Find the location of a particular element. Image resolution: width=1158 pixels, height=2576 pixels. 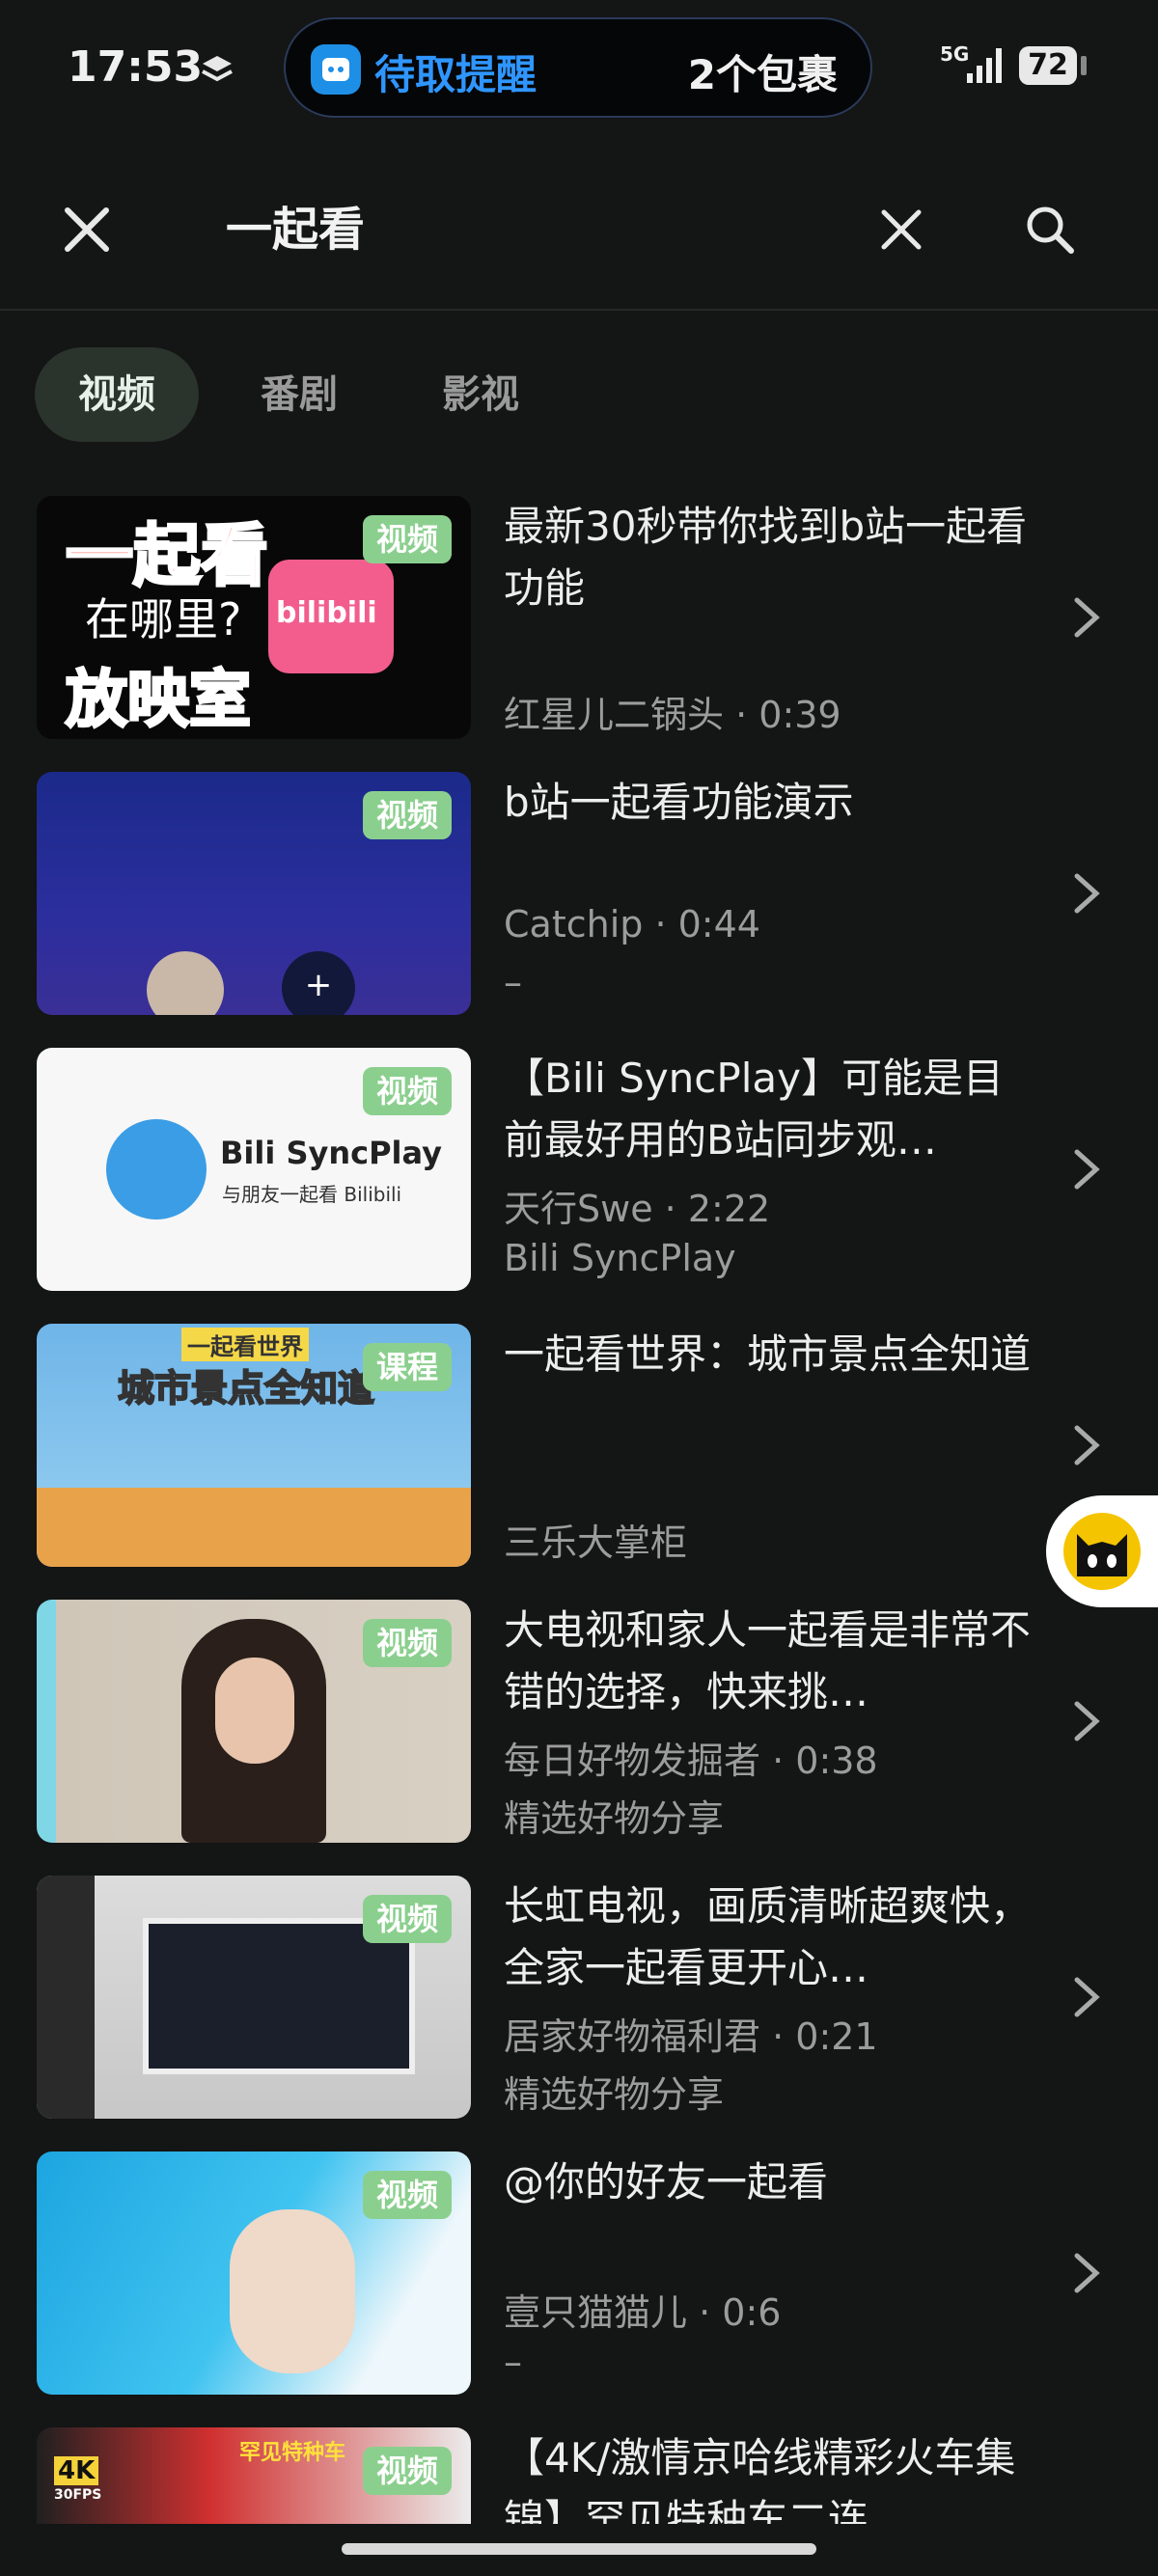

illustration is located at coordinates (254, 1527).